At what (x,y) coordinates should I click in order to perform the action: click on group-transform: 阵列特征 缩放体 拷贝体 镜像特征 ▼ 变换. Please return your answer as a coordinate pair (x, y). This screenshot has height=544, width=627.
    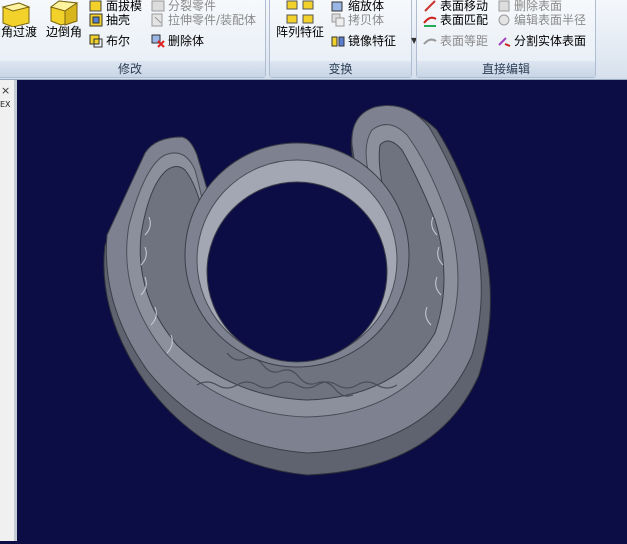
    Looking at the image, I should click on (343, 39).